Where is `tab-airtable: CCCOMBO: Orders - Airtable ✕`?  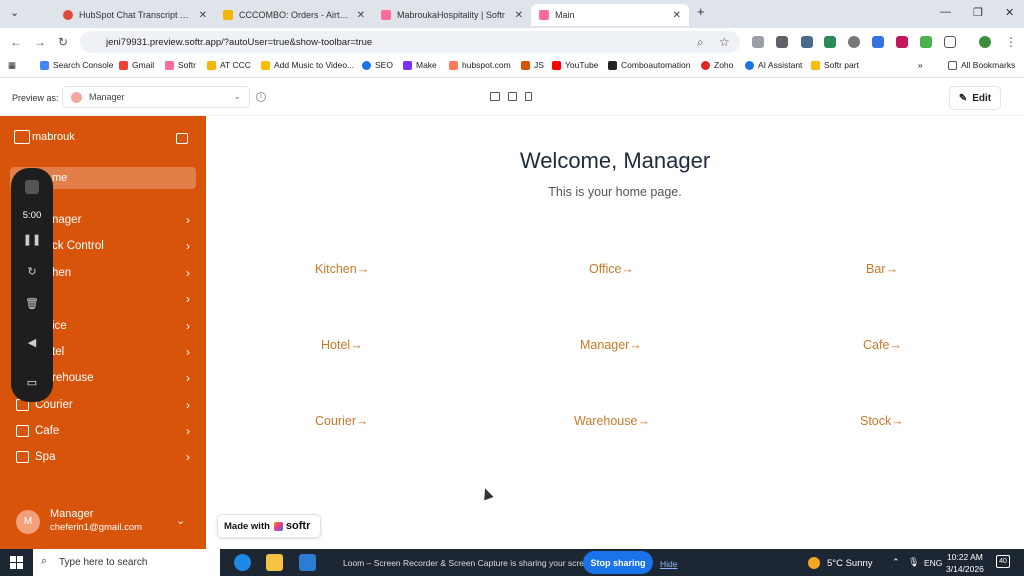
tab-airtable: CCCOMBO: Orders - Airtable ✕ is located at coordinates (294, 15).